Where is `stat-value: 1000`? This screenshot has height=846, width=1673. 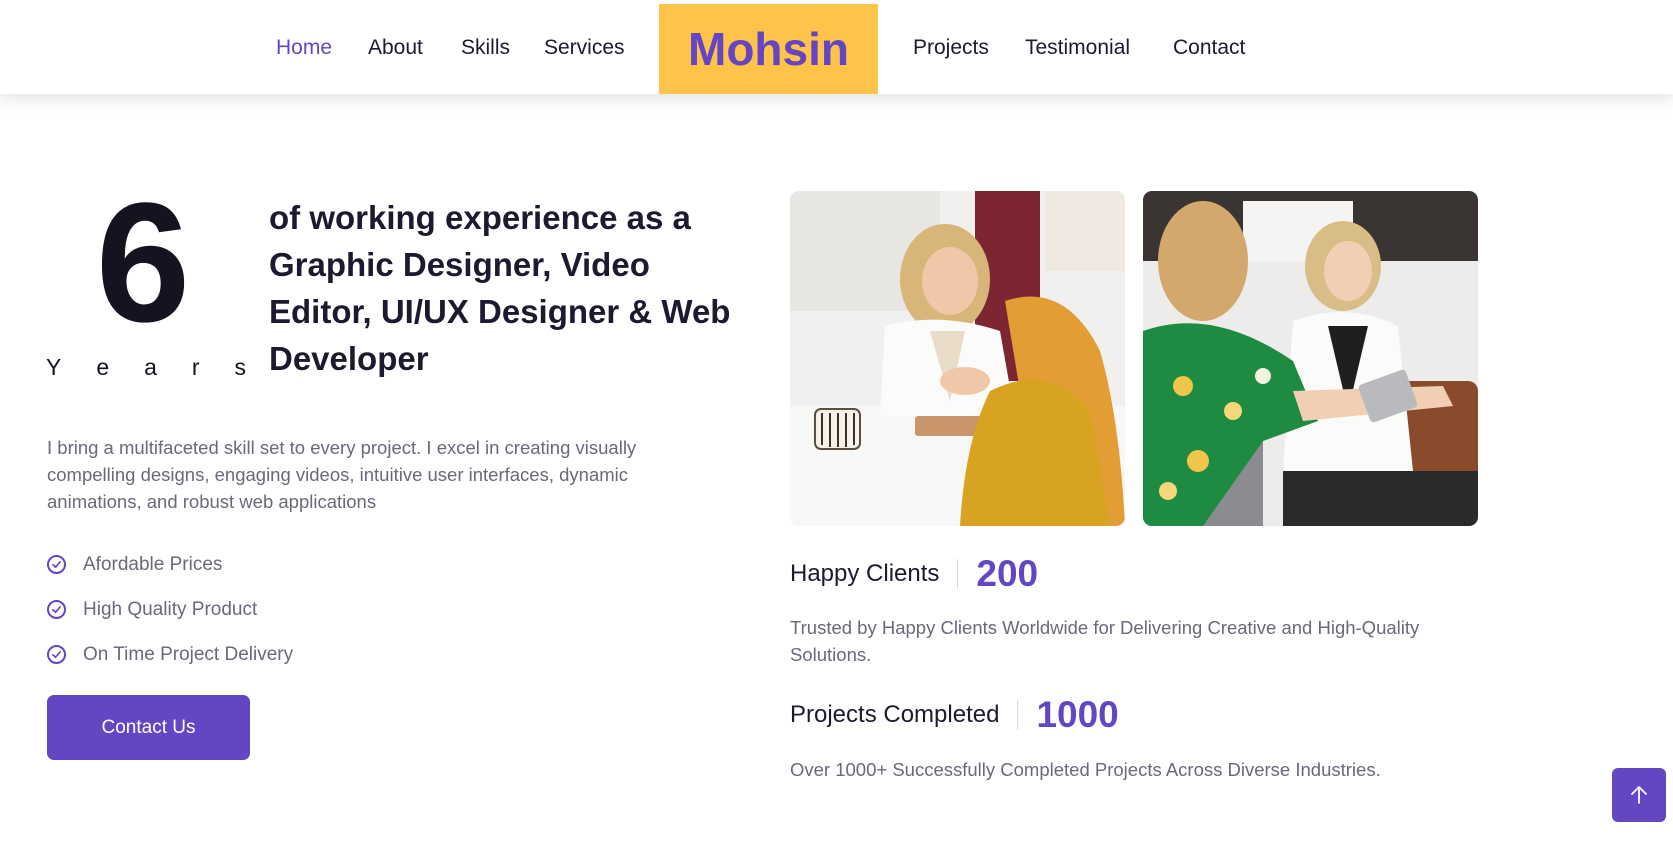
stat-value: 1000 is located at coordinates (1077, 714).